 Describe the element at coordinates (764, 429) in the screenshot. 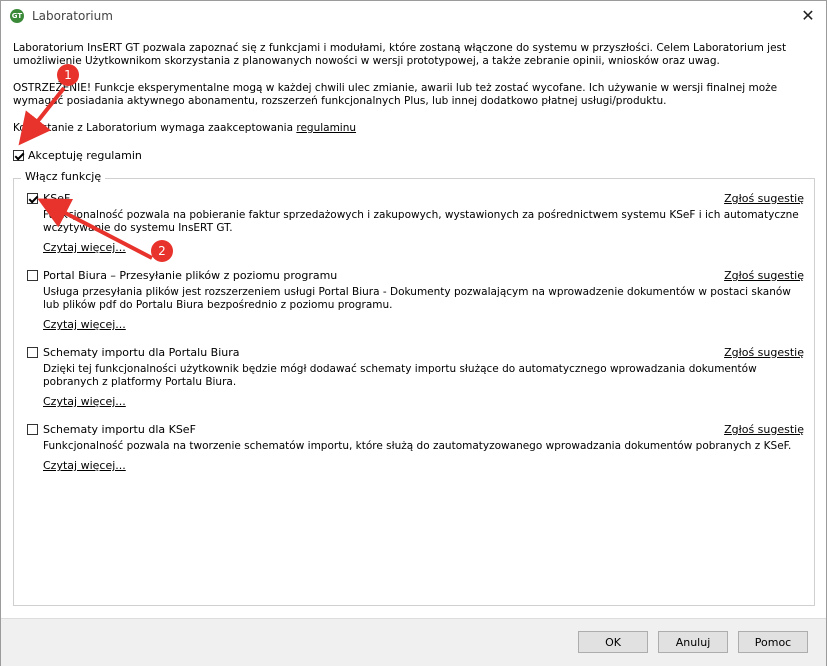

I see `feature-ksef-import-suggest-link: Zgłoś sugestię` at that location.